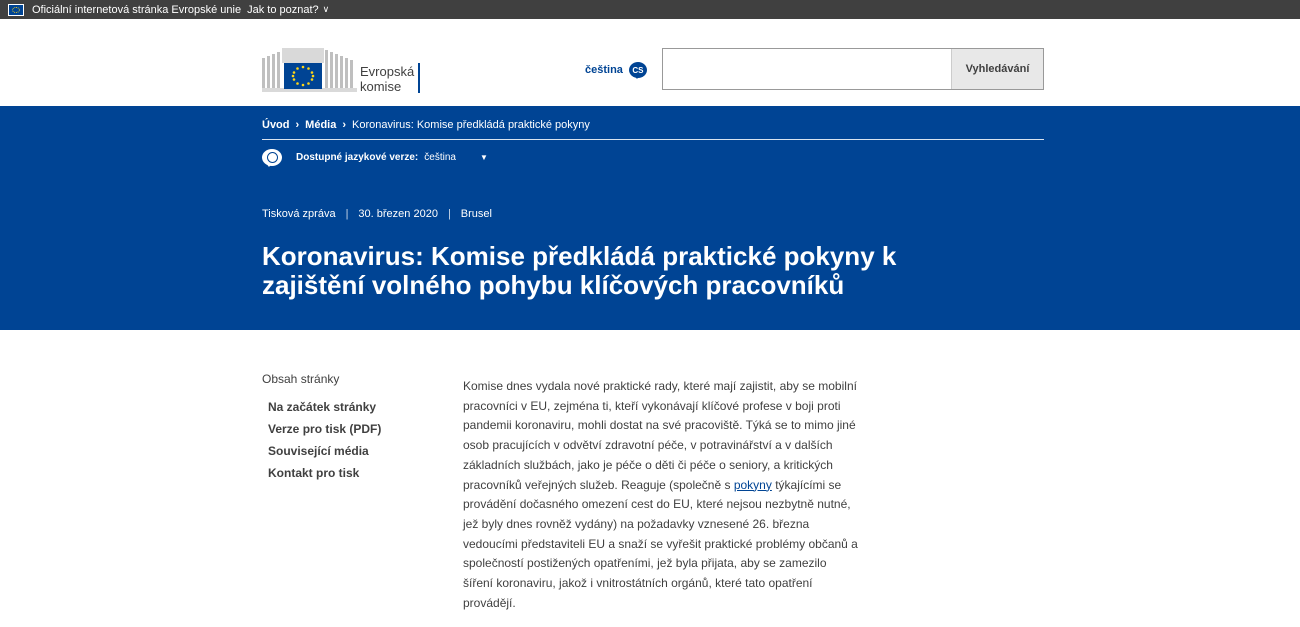  What do you see at coordinates (604, 70) in the screenshot?
I see `language-label: čeština` at bounding box center [604, 70].